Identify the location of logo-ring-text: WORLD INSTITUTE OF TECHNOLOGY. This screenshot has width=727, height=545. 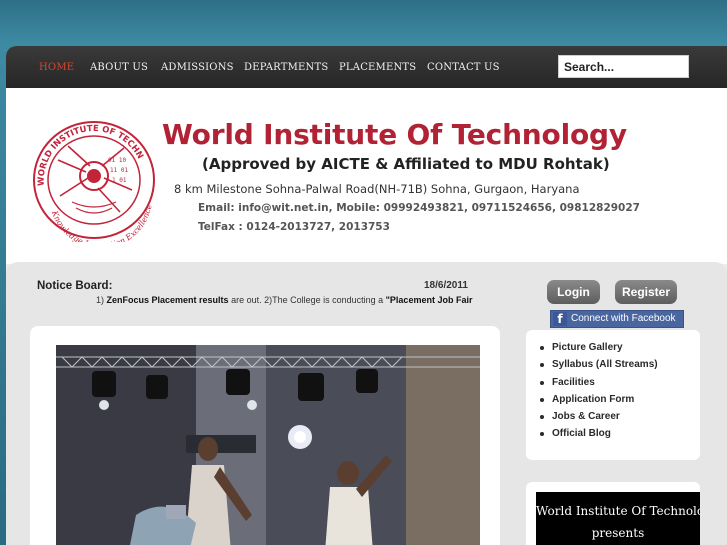
(86, 151).